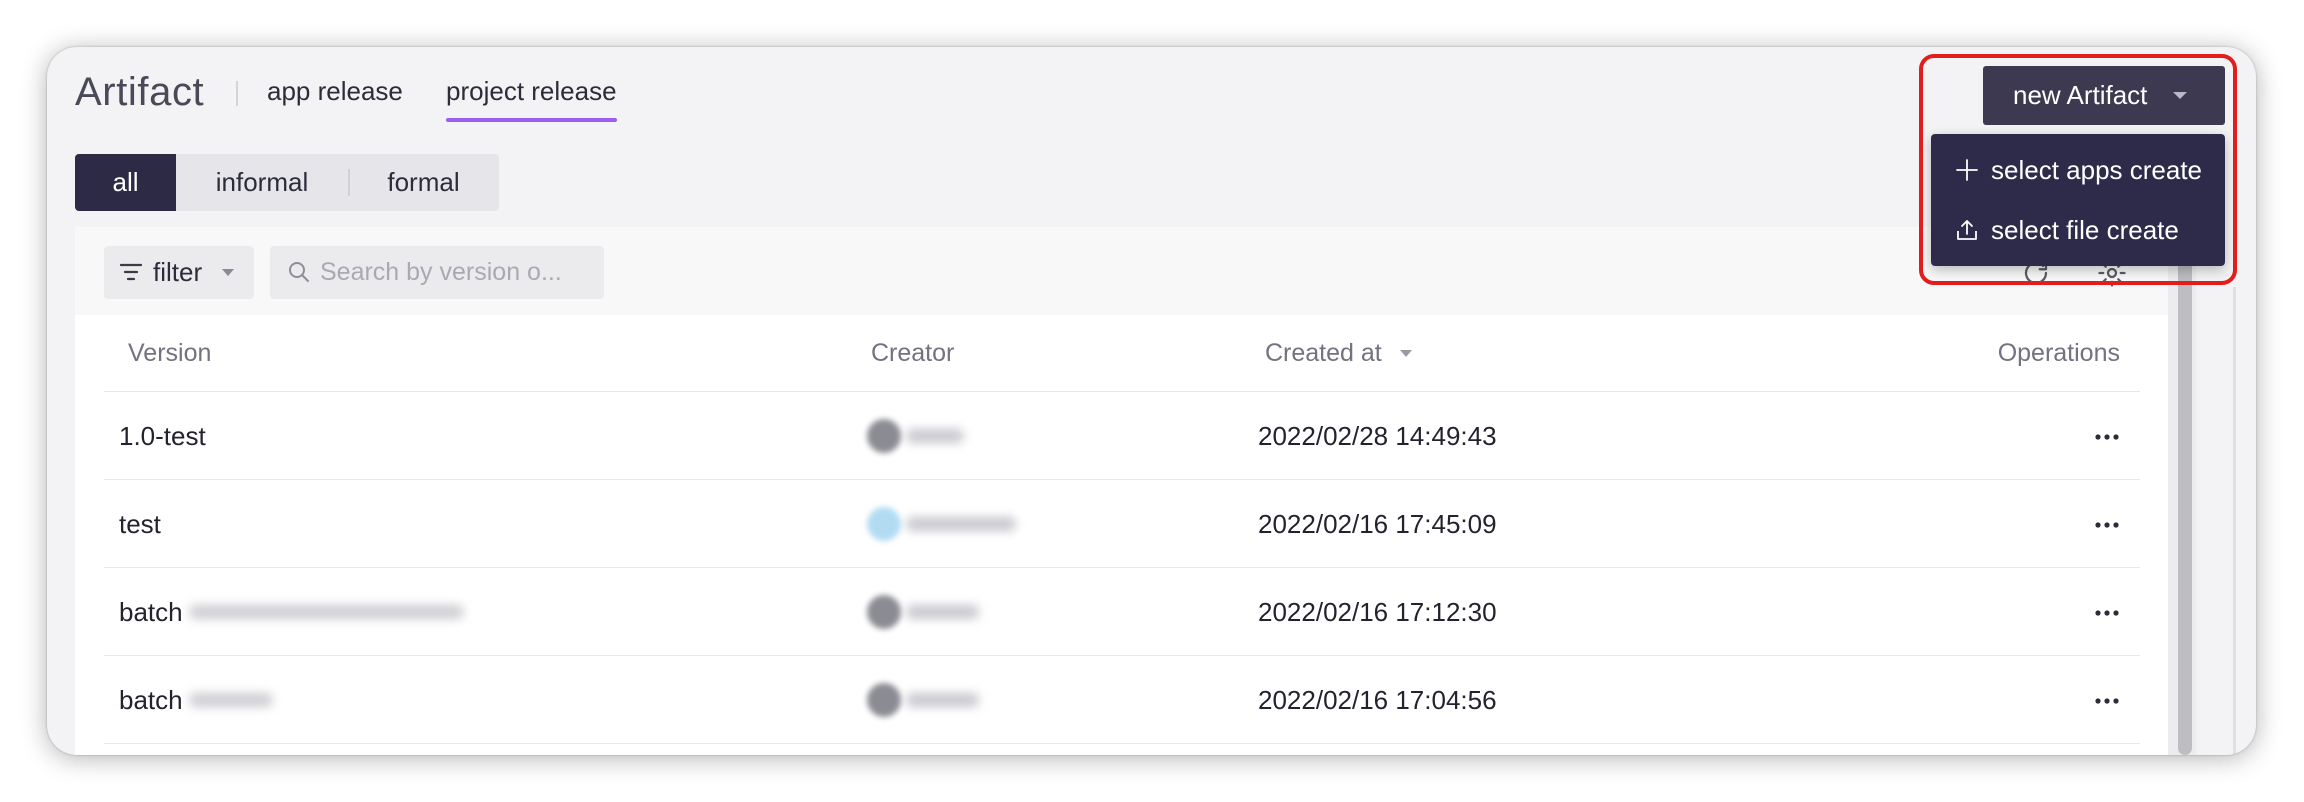 This screenshot has height=802, width=2304. I want to click on new-artifact-label: new Artifact, so click(2080, 95).